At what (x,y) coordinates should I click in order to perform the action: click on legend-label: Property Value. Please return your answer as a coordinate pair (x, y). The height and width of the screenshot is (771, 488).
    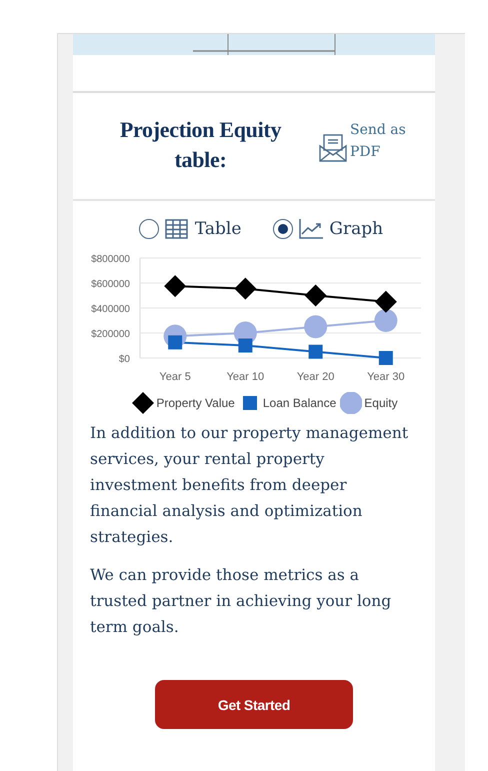
    Looking at the image, I should click on (195, 403).